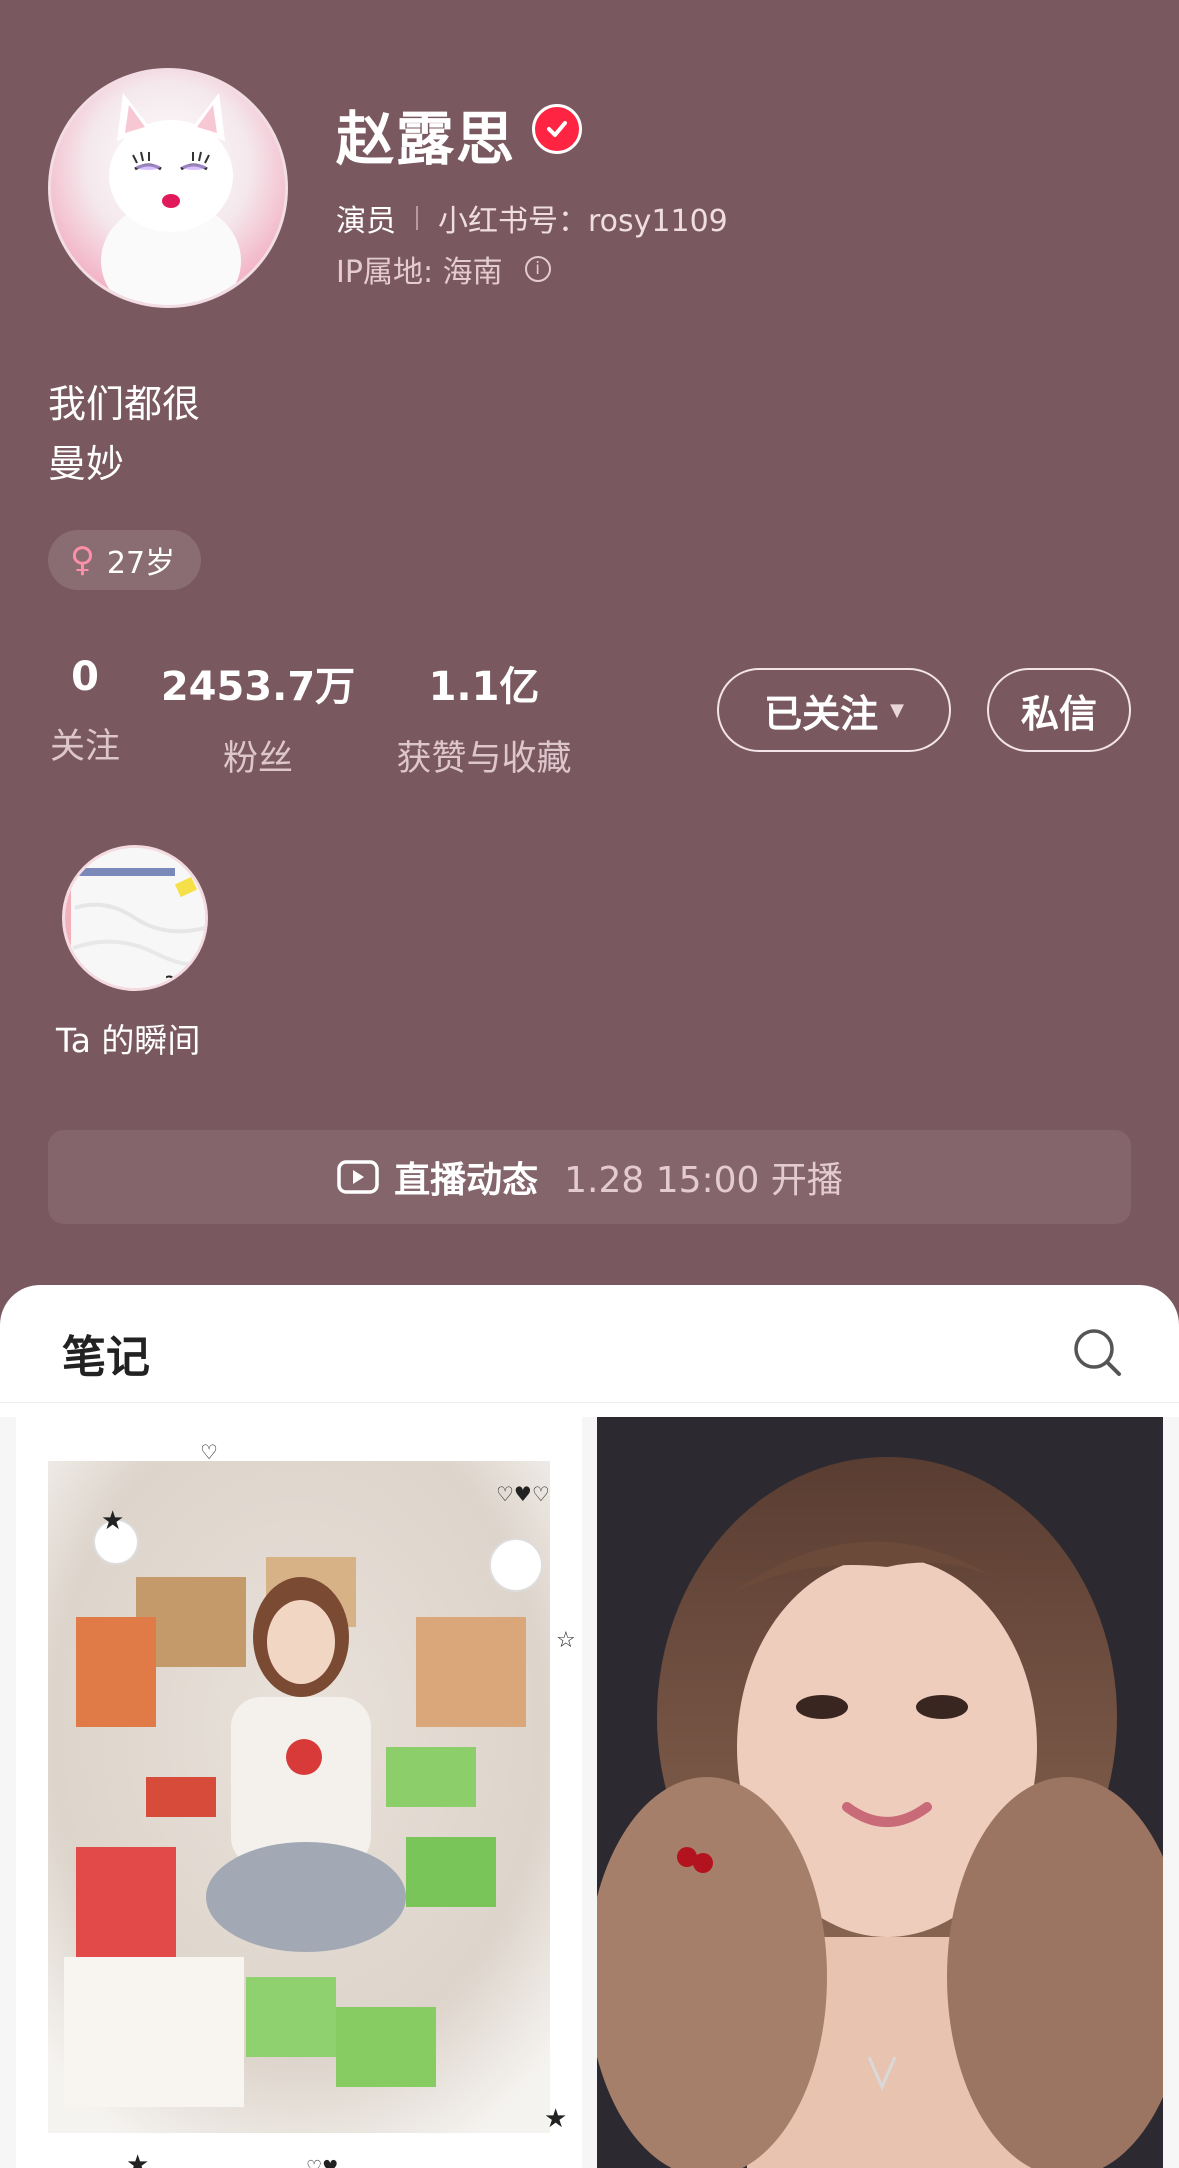 The image size is (1179, 2168). I want to click on message-button-label: 私信, so click(1058, 713).